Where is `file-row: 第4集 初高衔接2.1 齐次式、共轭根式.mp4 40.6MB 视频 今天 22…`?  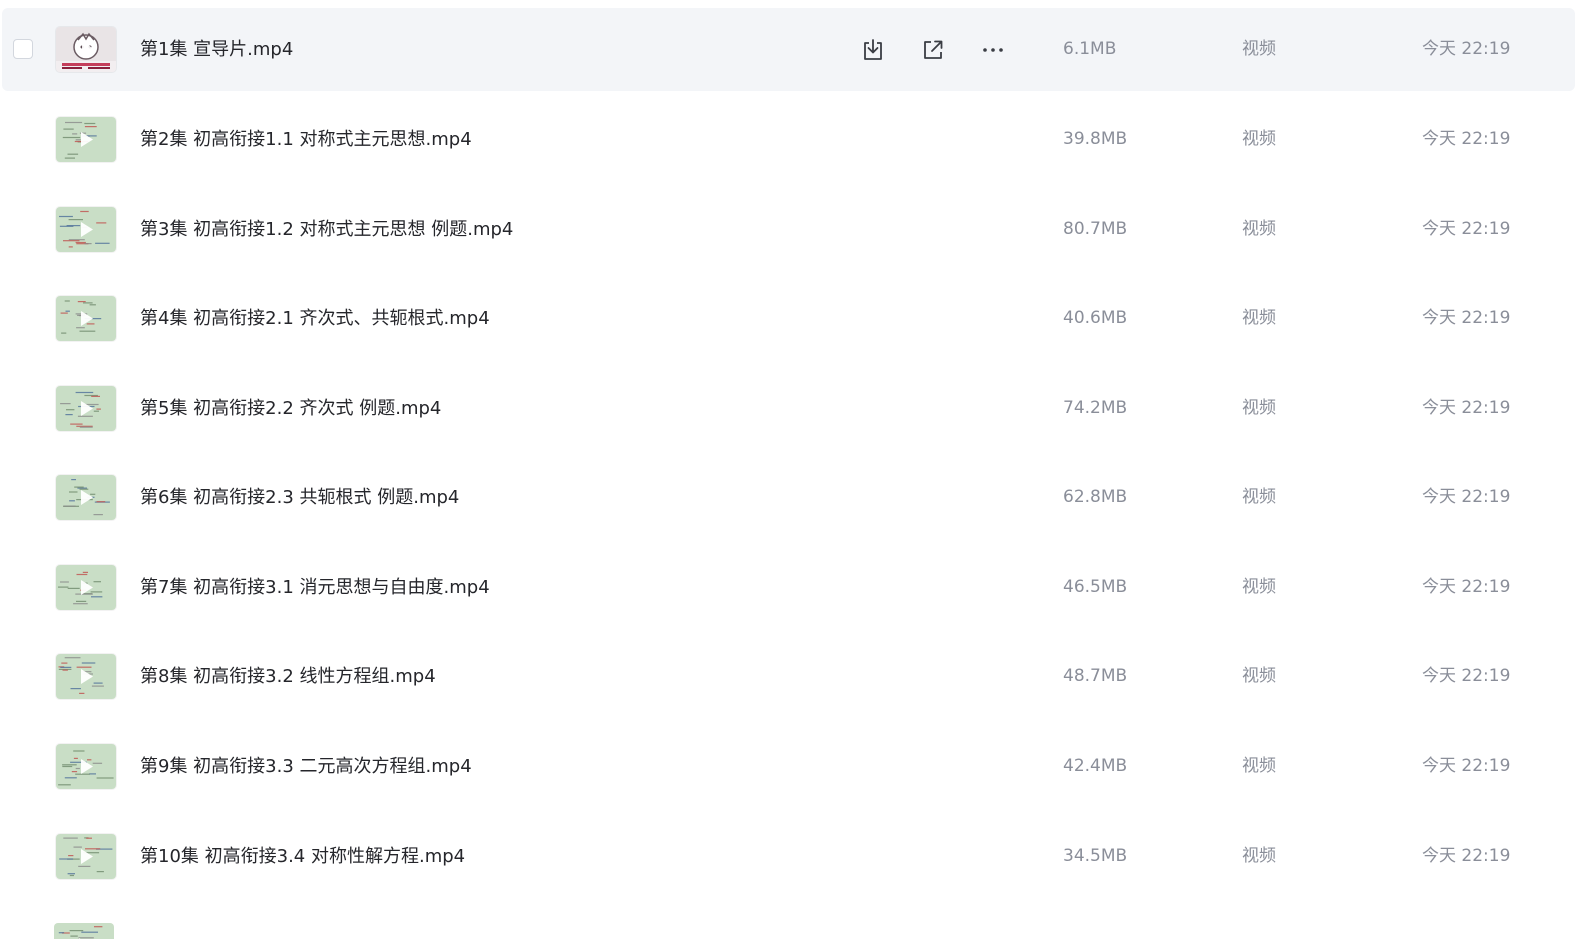 file-row: 第4集 初高衔接2.1 齐次式、共轭根式.mp4 40.6MB 视频 今天 22… is located at coordinates (788, 318).